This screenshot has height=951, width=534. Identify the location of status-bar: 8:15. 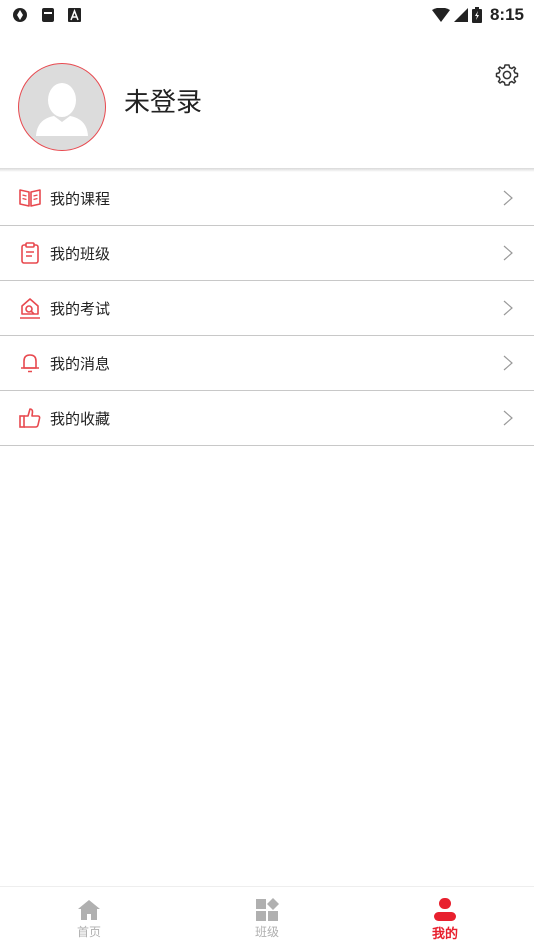
(267, 15).